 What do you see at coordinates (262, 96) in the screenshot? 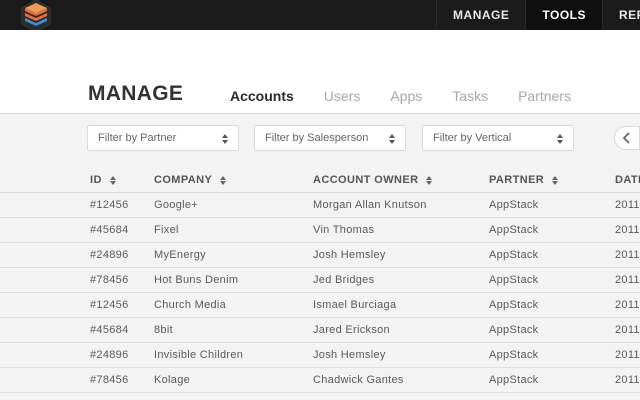
I see `tab-accounts: Accounts` at bounding box center [262, 96].